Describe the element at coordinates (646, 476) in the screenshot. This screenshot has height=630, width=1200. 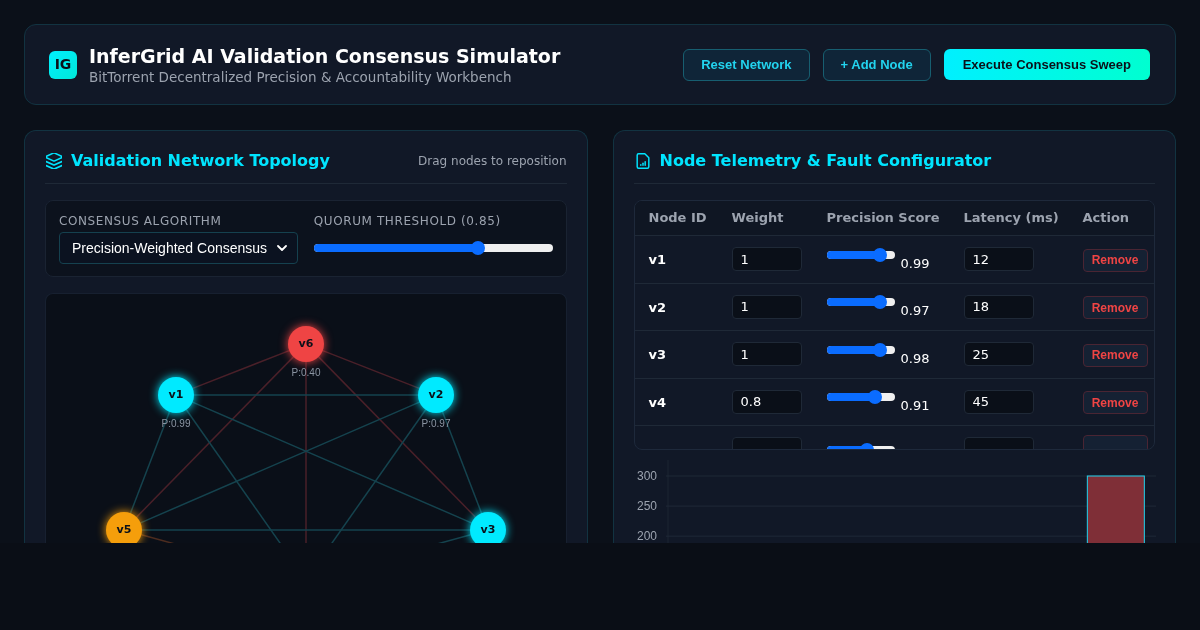
I see `axis-tick-label: 300` at that location.